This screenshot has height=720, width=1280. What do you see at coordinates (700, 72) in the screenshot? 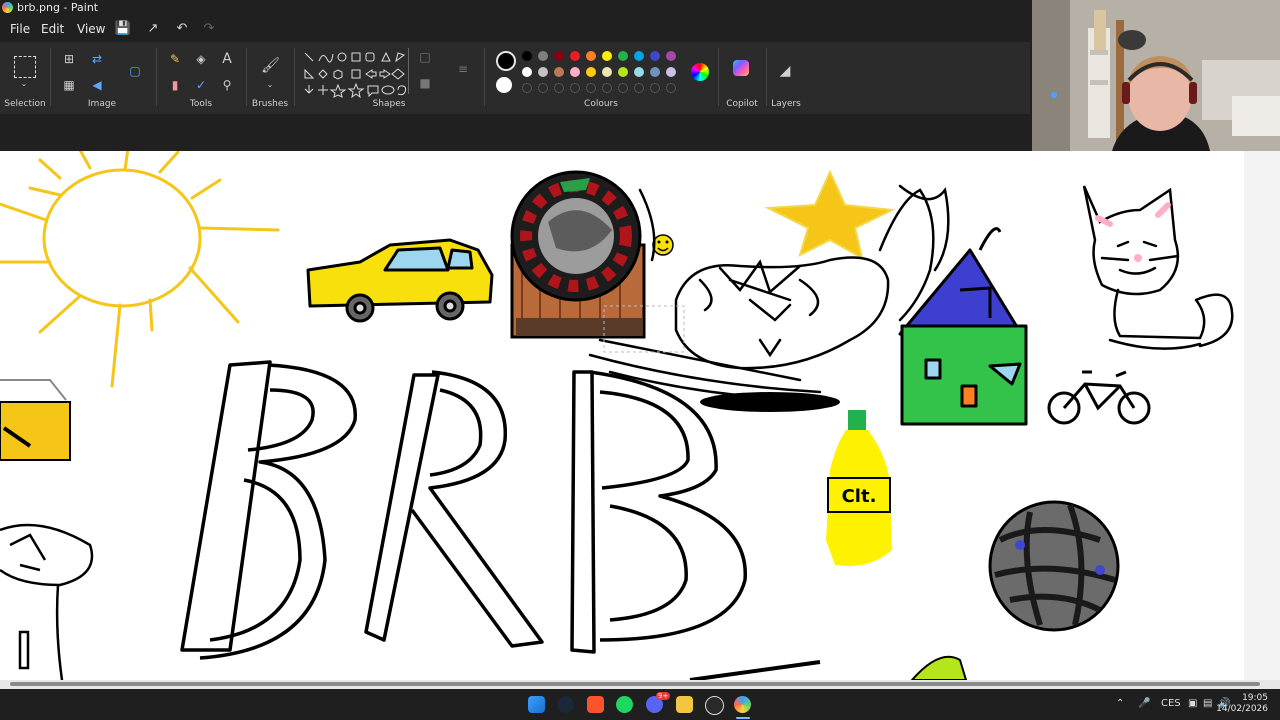
I see `edit-colours-icon` at bounding box center [700, 72].